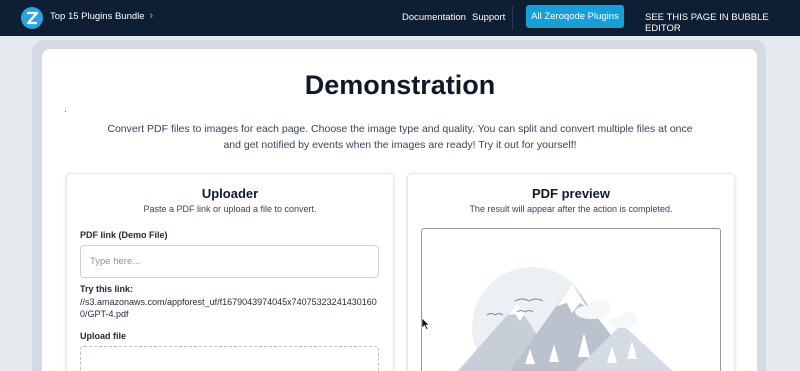 The width and height of the screenshot is (800, 371). I want to click on preview-title: PDF preview, so click(571, 193).